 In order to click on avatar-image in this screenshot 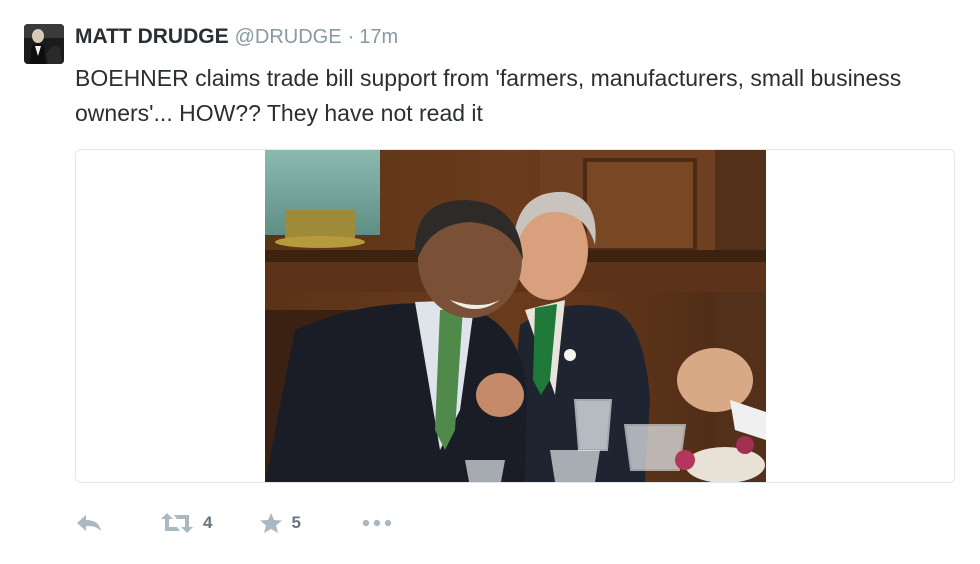, I will do `click(44, 44)`.